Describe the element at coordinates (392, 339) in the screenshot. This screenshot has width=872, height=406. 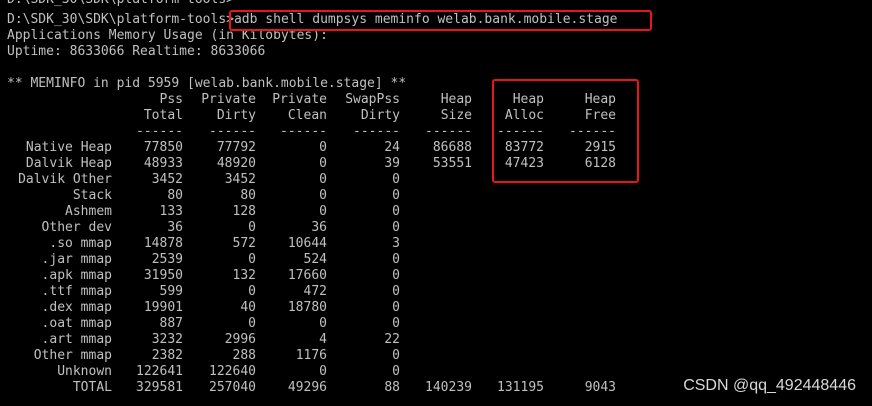
I see `row-value: 22` at that location.